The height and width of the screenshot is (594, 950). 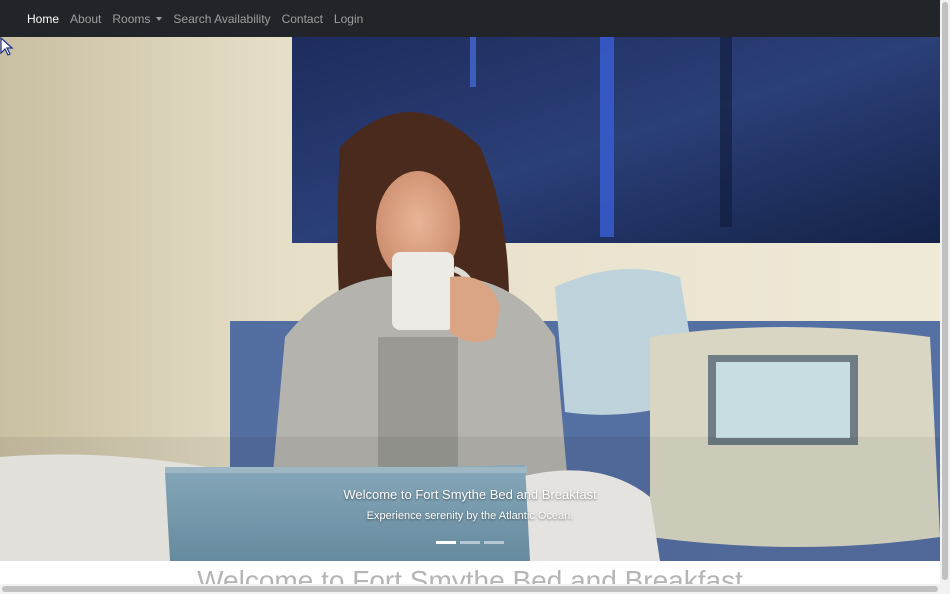 I want to click on nav-login: Login, so click(x=348, y=19).